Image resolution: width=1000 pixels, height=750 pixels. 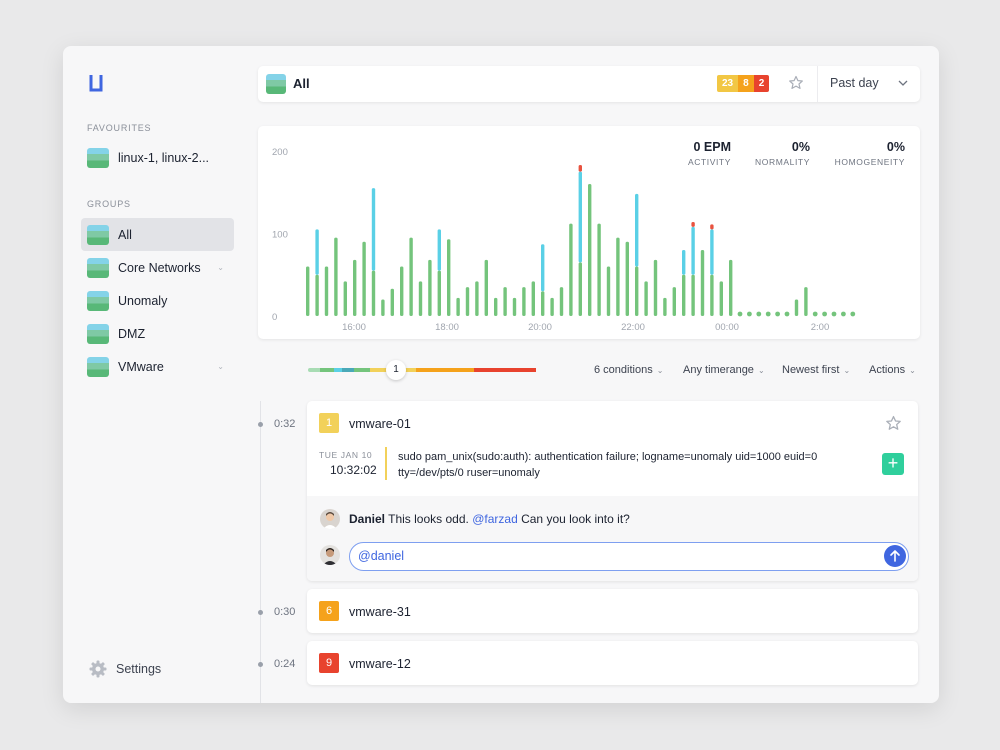 What do you see at coordinates (495, 519) in the screenshot?
I see `mention-link: @farzad` at bounding box center [495, 519].